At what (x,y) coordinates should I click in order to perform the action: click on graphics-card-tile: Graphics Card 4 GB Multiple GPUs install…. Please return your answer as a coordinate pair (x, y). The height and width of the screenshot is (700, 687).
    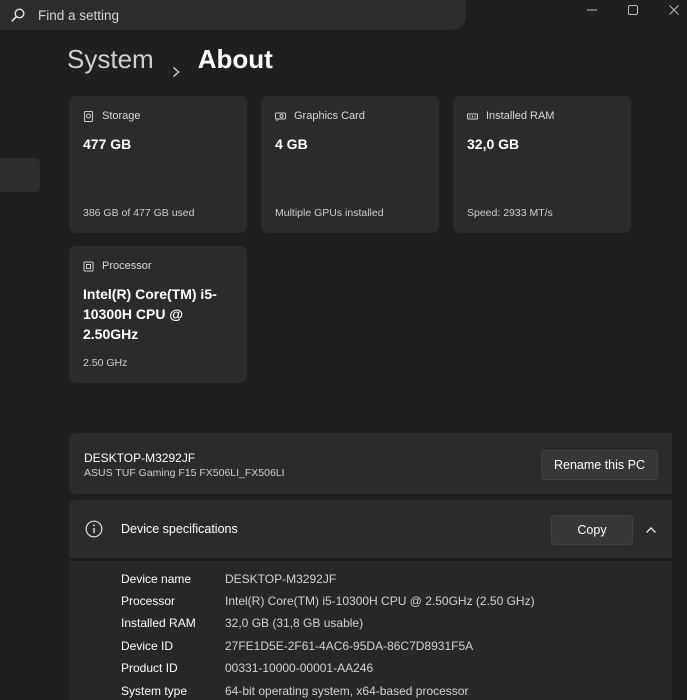
    Looking at the image, I should click on (350, 164).